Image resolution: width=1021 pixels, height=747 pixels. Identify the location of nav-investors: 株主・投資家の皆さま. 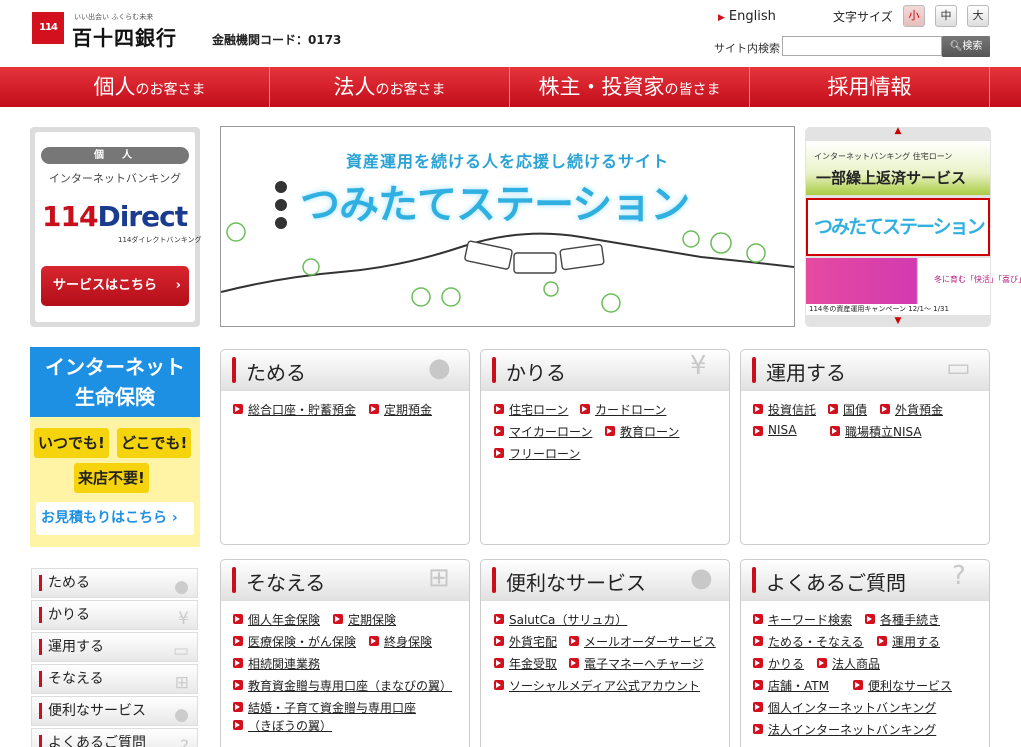
(630, 87).